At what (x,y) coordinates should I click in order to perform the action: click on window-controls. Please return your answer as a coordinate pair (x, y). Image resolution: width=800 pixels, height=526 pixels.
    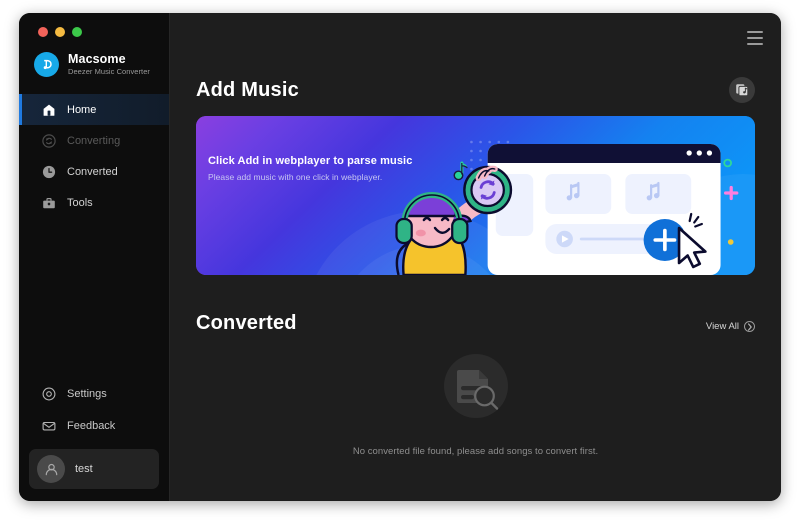
    Looking at the image, I should click on (94, 25).